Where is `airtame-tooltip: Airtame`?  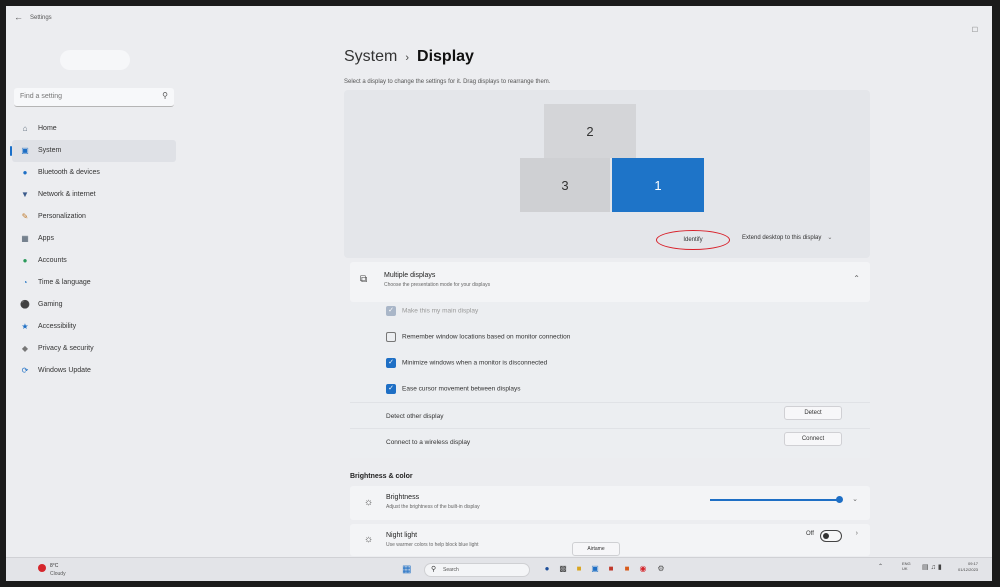 airtame-tooltip: Airtame is located at coordinates (596, 549).